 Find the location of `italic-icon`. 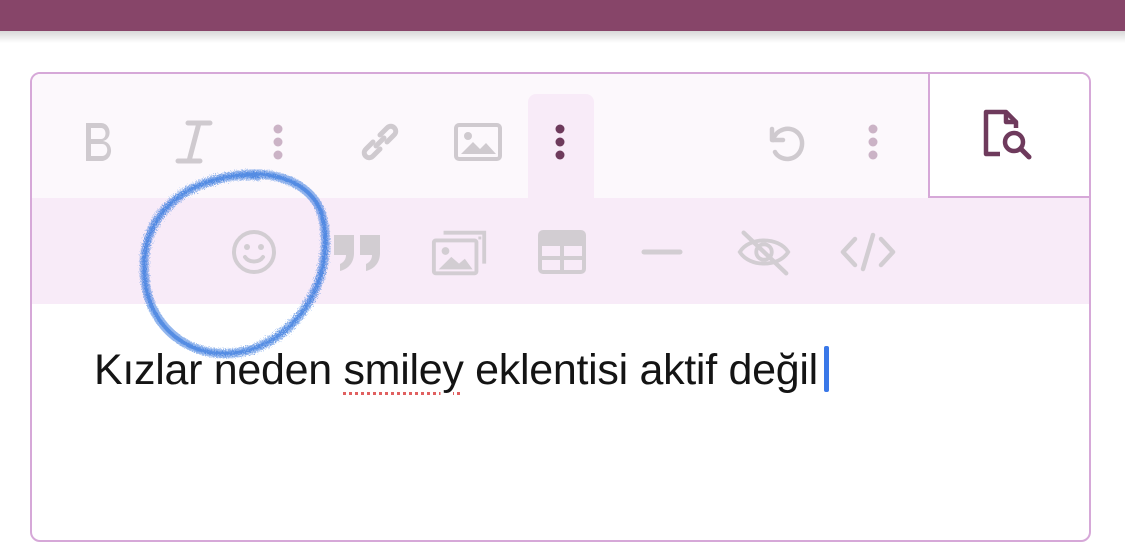

italic-icon is located at coordinates (194, 142).